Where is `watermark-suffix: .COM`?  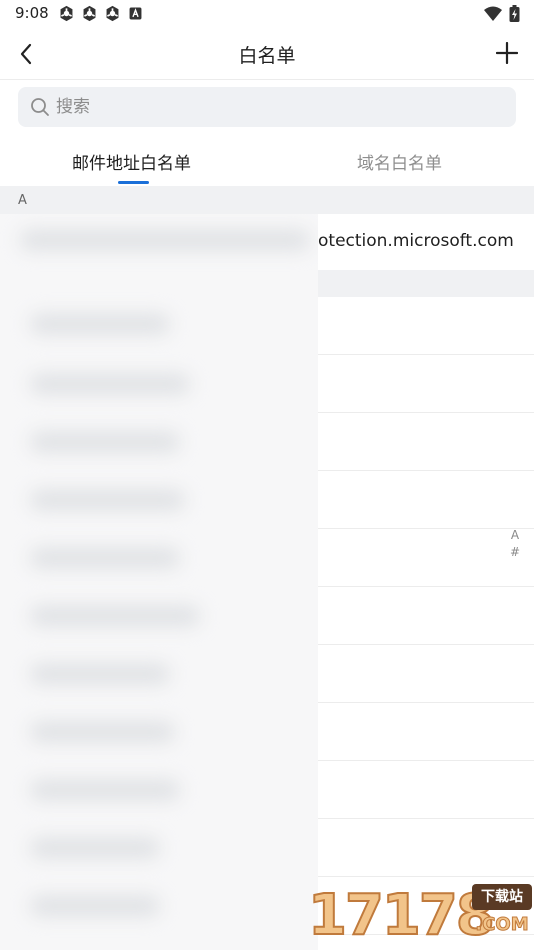
watermark-suffix: .COM is located at coordinates (502, 925).